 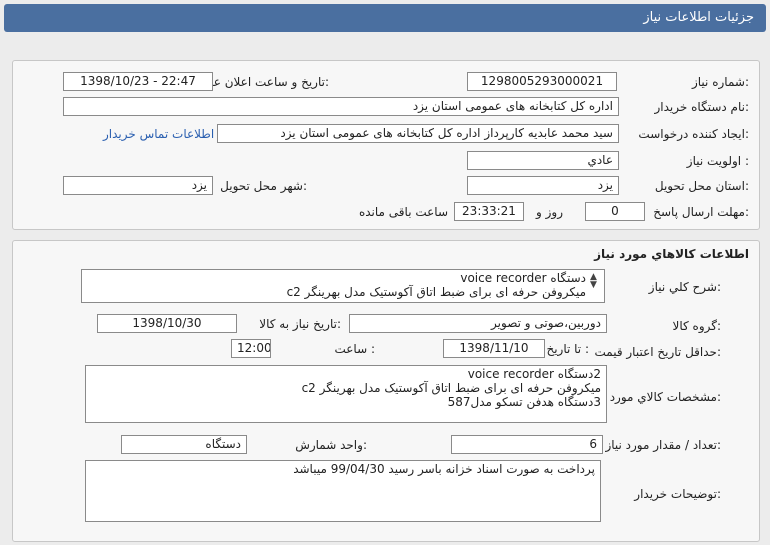 I want to click on quantity-label: تعداد / مقدار مورد نياز:, so click(x=663, y=445).